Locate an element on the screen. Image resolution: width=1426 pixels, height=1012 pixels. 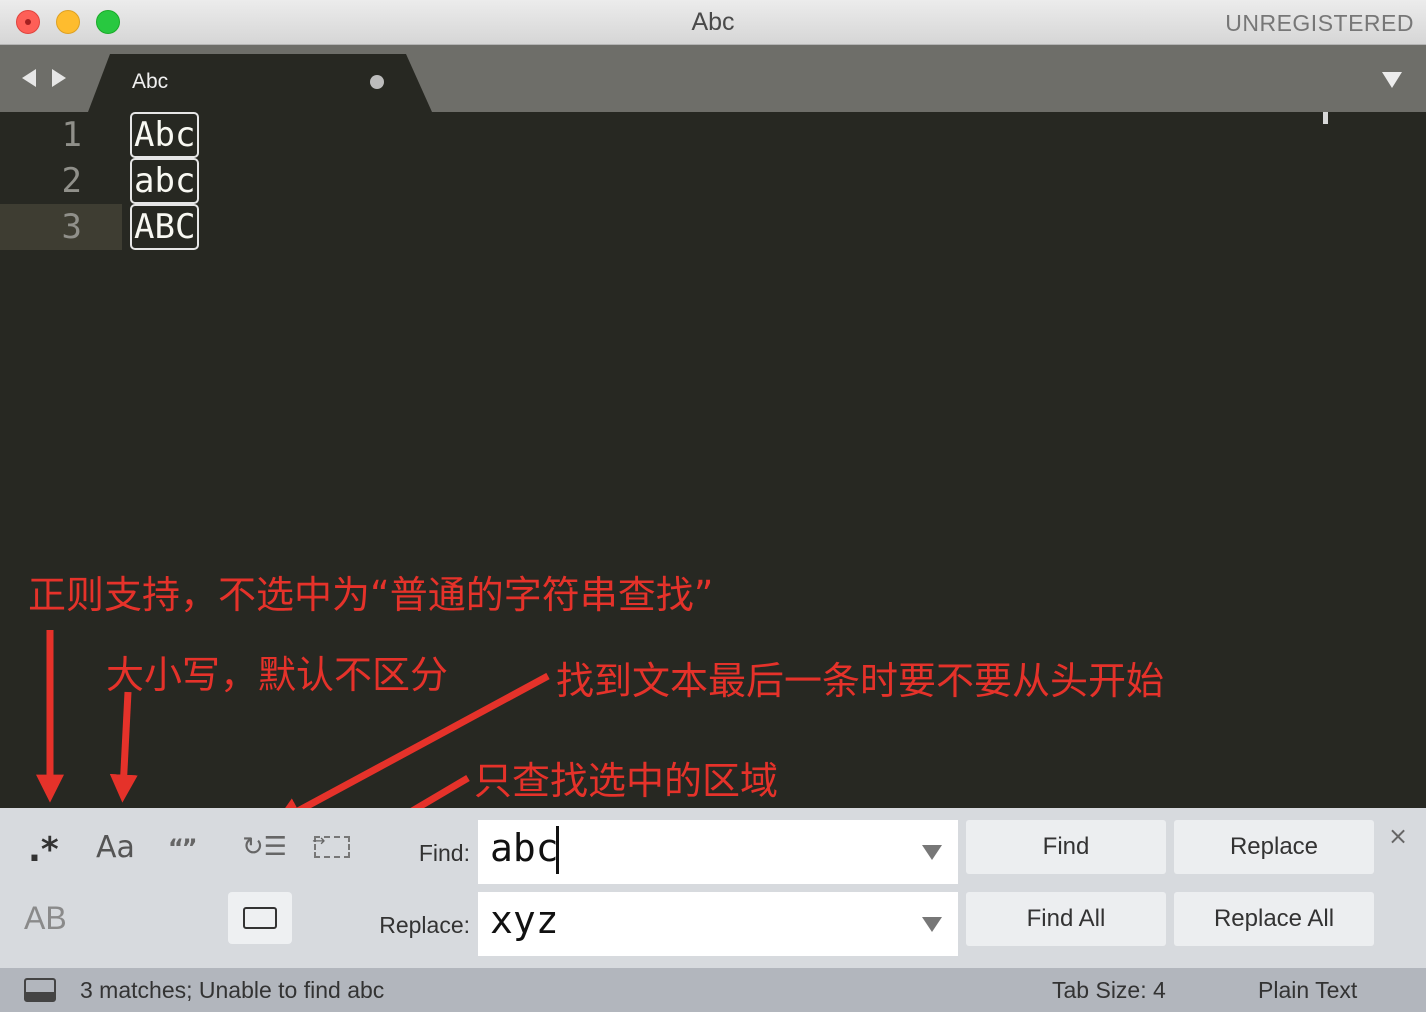
find-history-dropdown-icon is located at coordinates (932, 852).